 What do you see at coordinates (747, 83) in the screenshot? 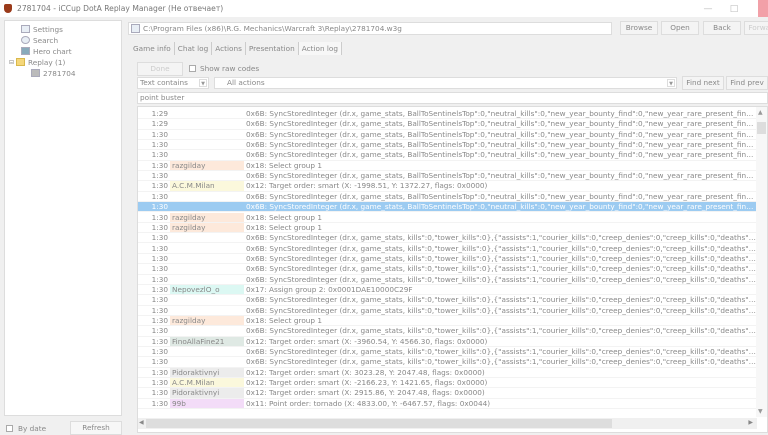
I see `find-prev-button: Find prev` at bounding box center [747, 83].